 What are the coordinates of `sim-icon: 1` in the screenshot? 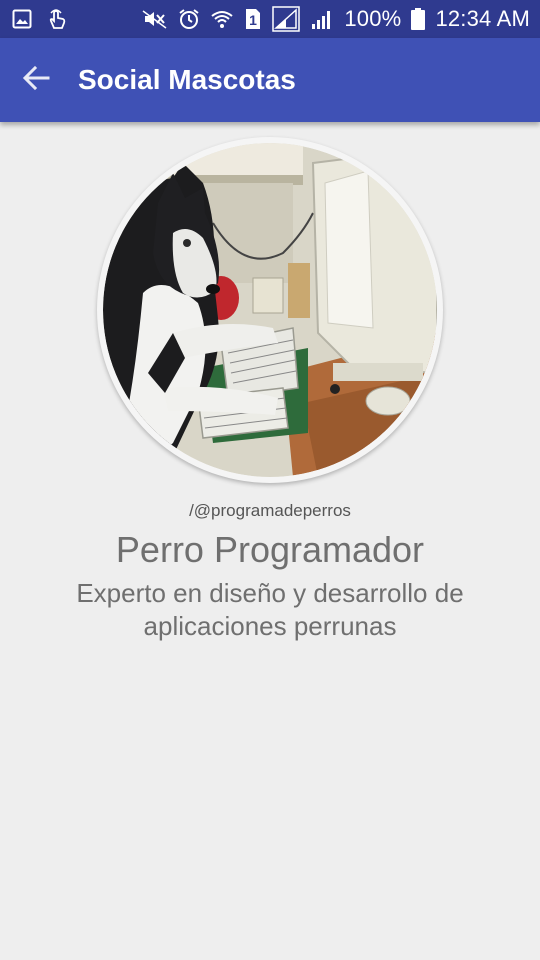 It's located at (253, 19).